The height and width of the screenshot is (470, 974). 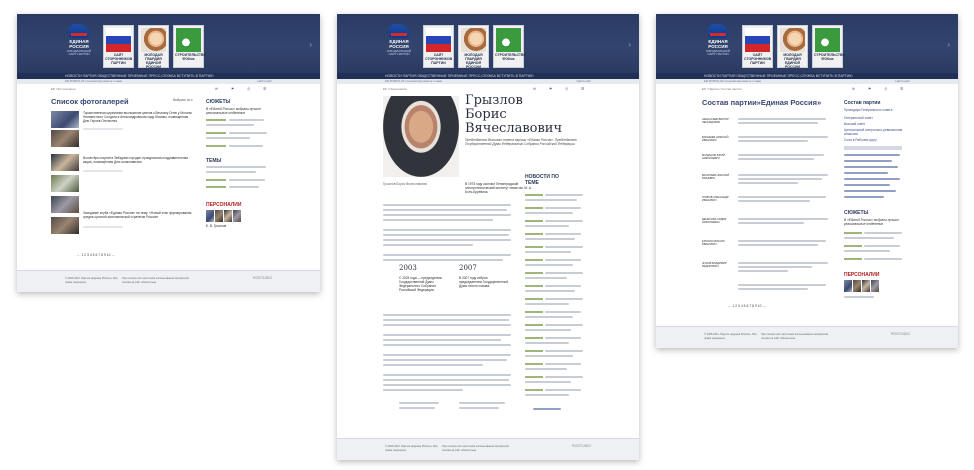 I want to click on selected-section, so click(x=873, y=148).